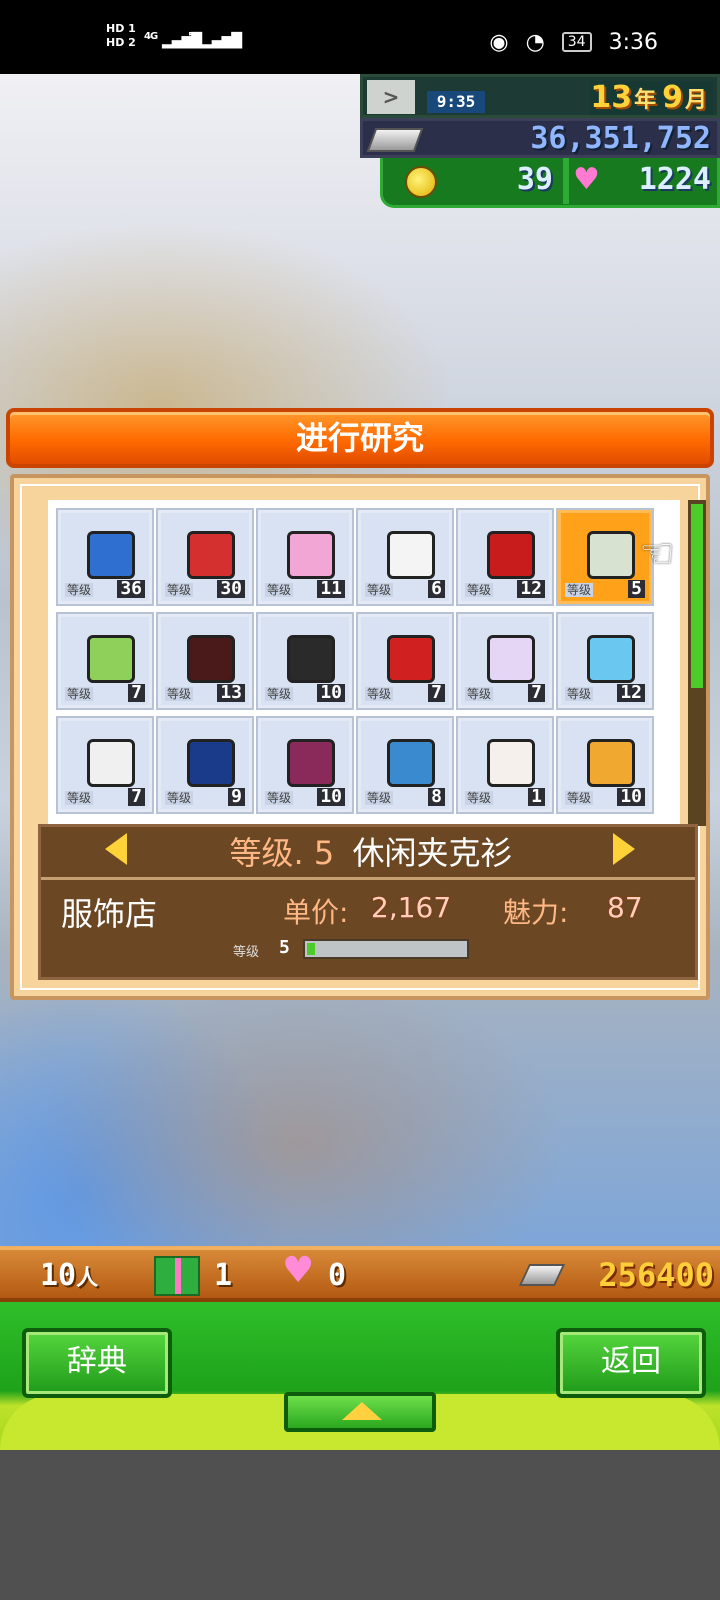  I want to click on research-progress-fill, so click(311, 949).